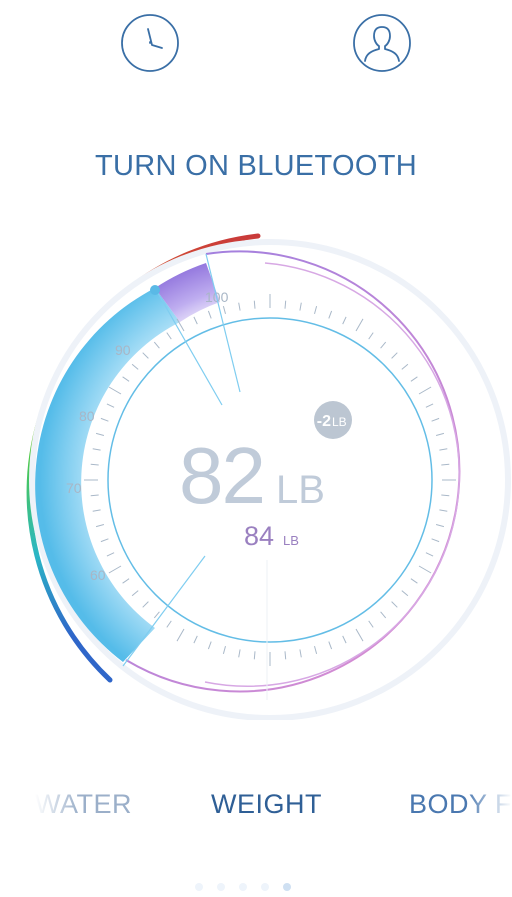  What do you see at coordinates (287, 887) in the screenshot?
I see `page-dot-active` at bounding box center [287, 887].